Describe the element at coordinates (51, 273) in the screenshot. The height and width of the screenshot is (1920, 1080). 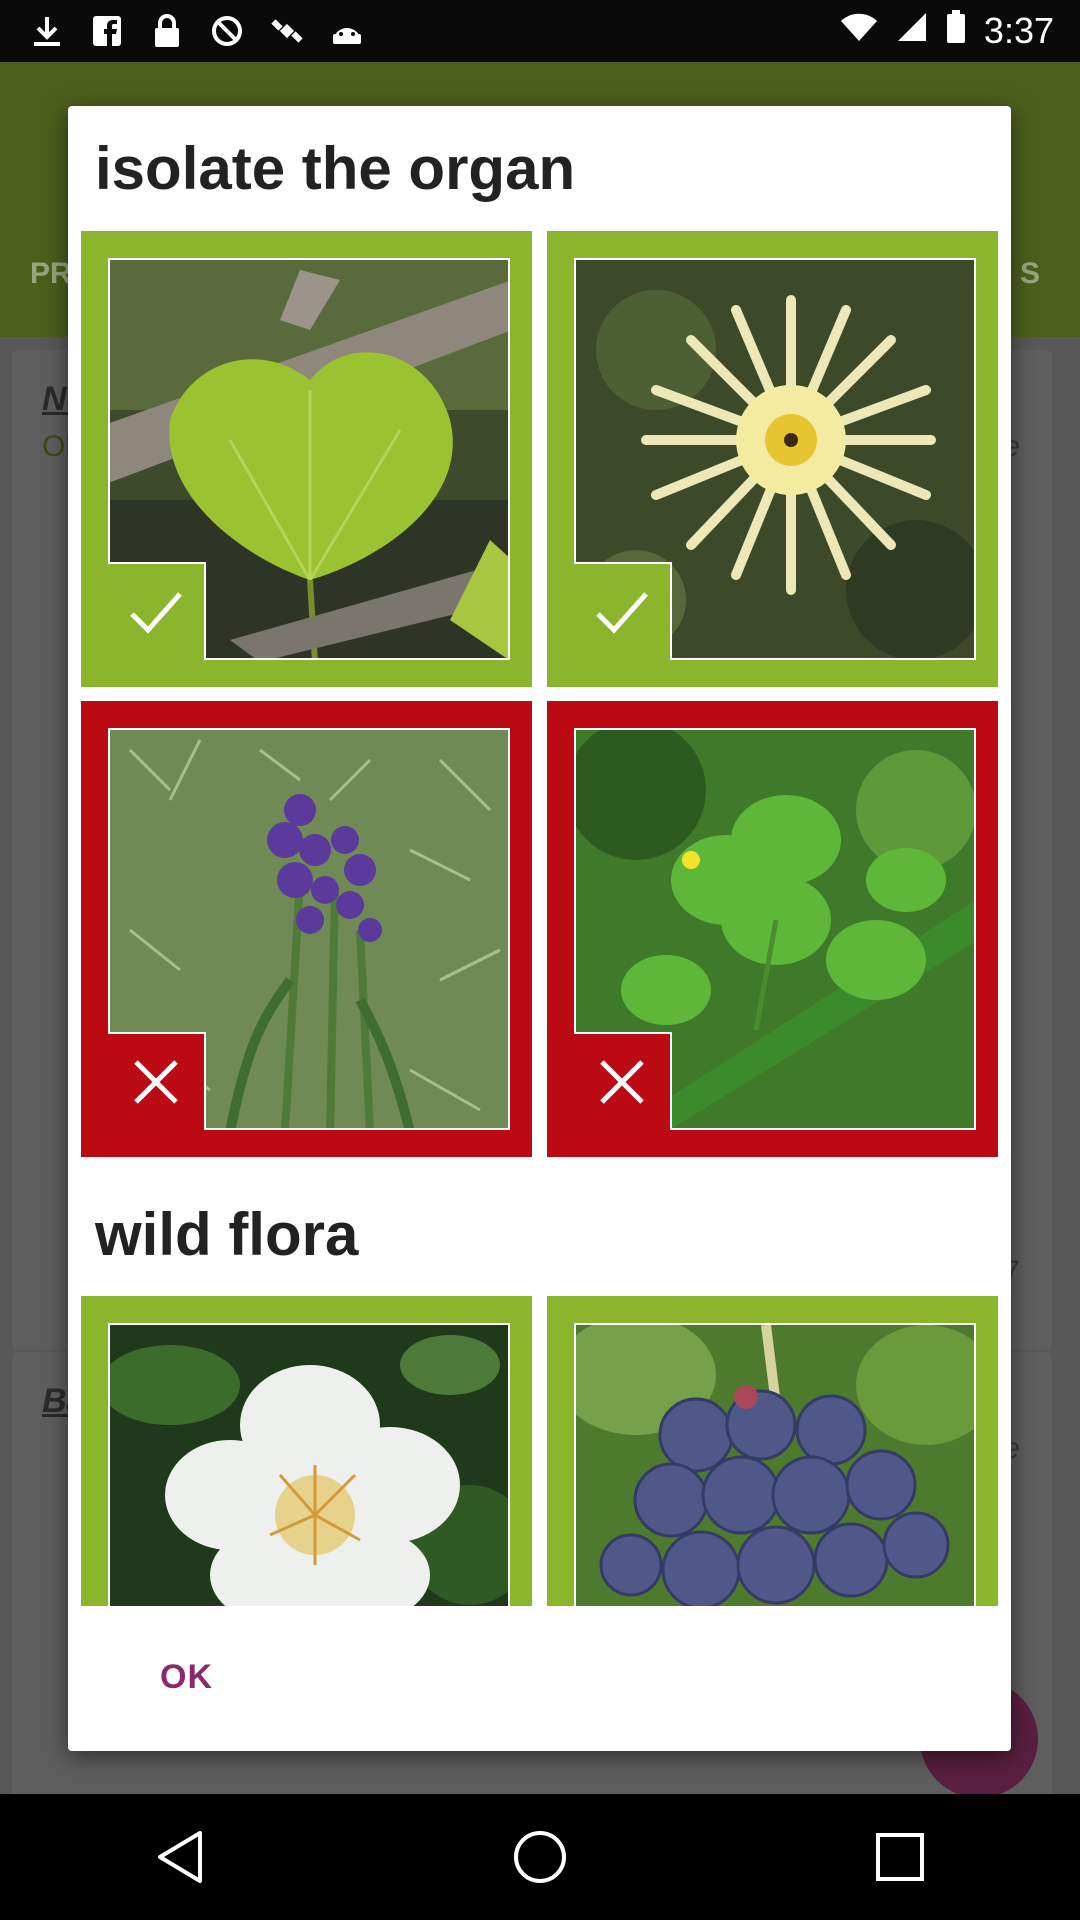
I see `background-tab-left: PR` at that location.